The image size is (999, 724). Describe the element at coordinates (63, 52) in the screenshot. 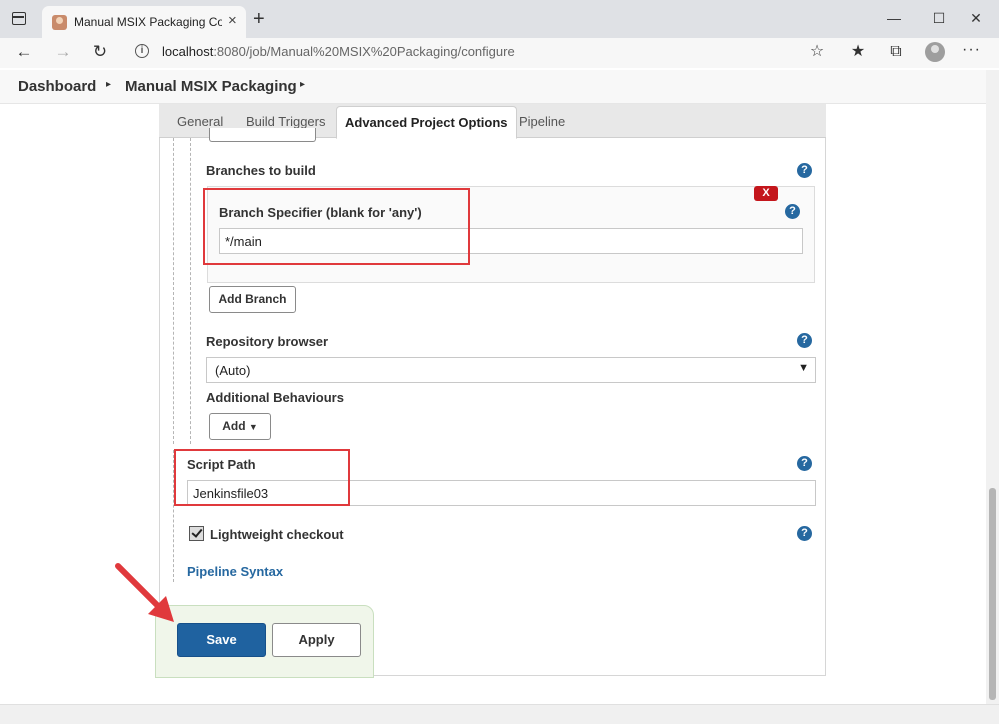

I see `forward-button: →` at that location.